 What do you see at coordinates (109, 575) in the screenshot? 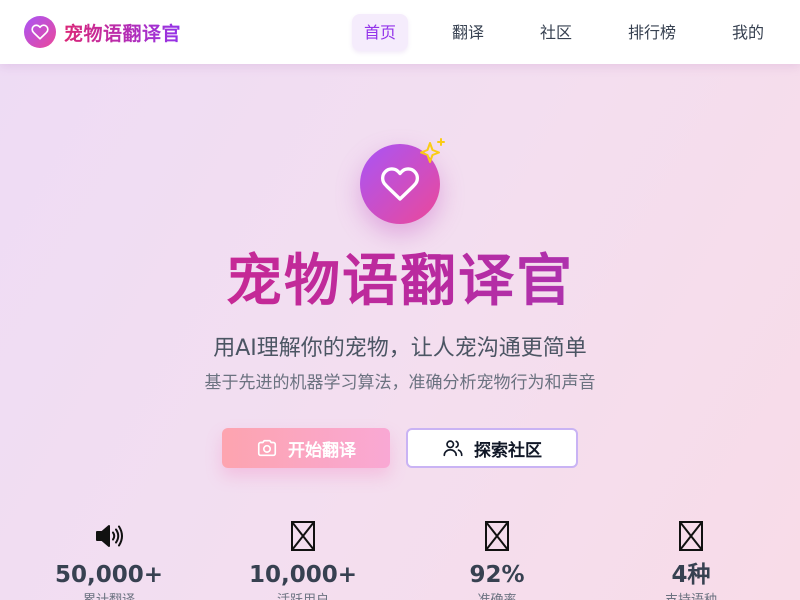
I see `stat-value: 50,000+` at bounding box center [109, 575].